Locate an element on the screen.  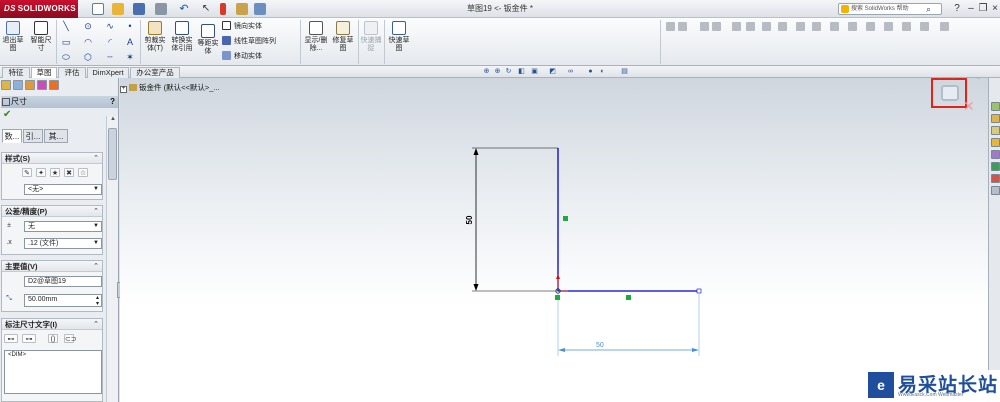
linear-pattern-button: 线性草图阵列 is located at coordinates (249, 41).